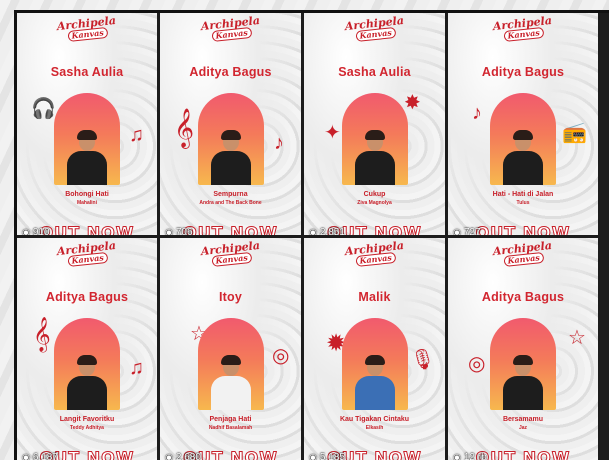  I want to click on view-count: ◉ 2.851, so click(327, 231).